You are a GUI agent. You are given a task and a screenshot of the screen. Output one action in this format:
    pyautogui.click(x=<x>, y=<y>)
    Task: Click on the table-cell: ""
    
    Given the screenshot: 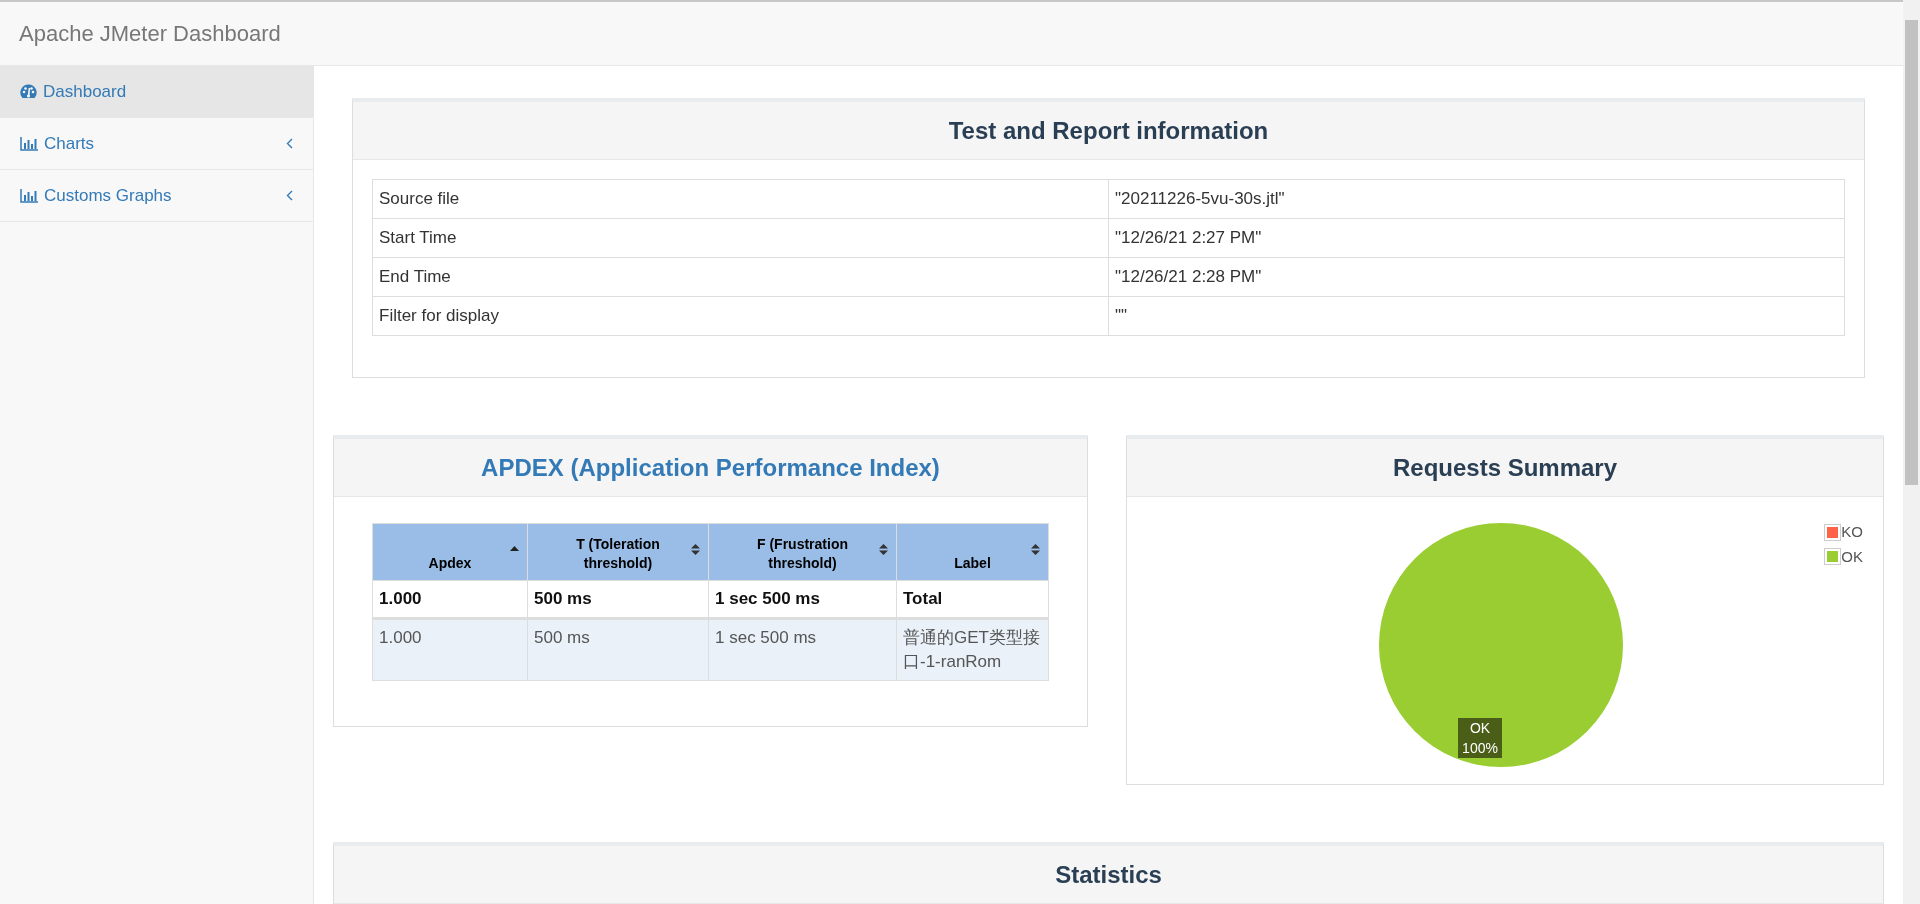 What is the action you would take?
    pyautogui.click(x=1476, y=316)
    